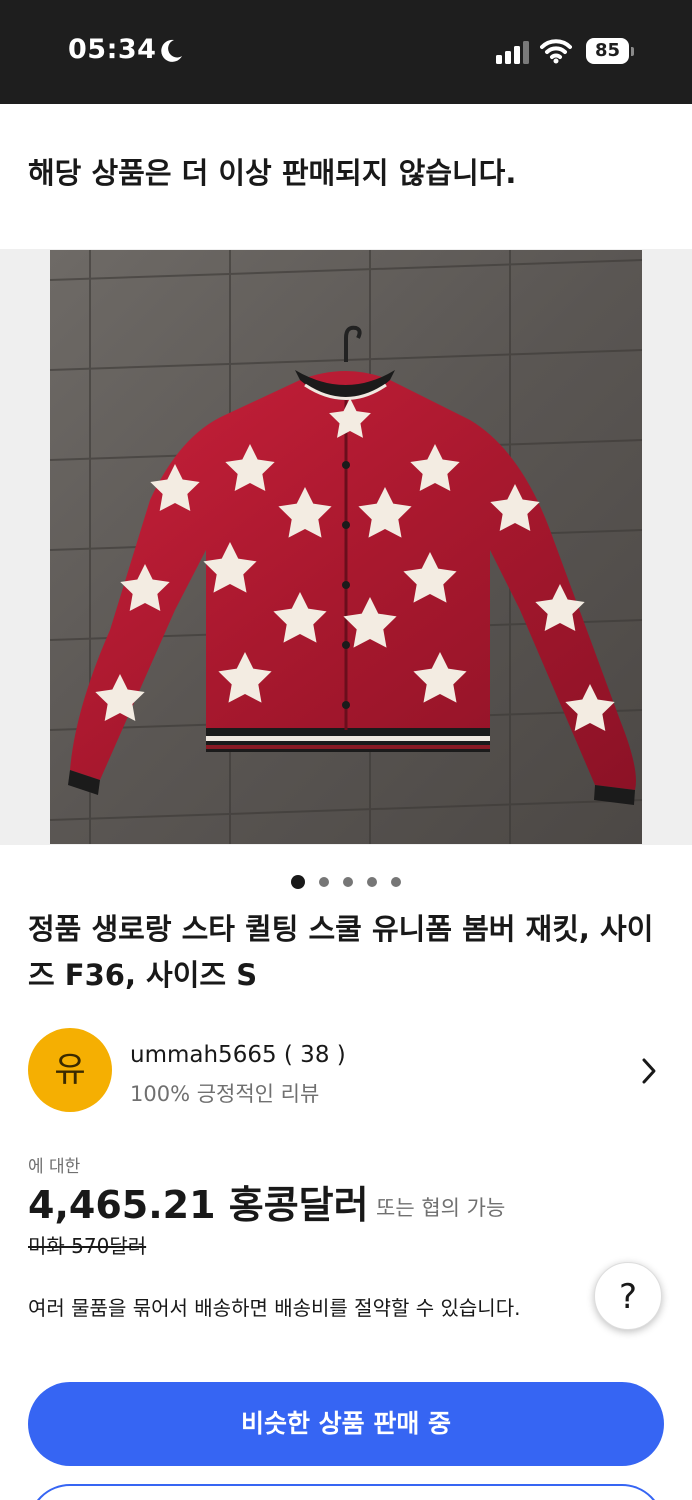  Describe the element at coordinates (512, 52) in the screenshot. I see `cellular-signal-icon` at that location.